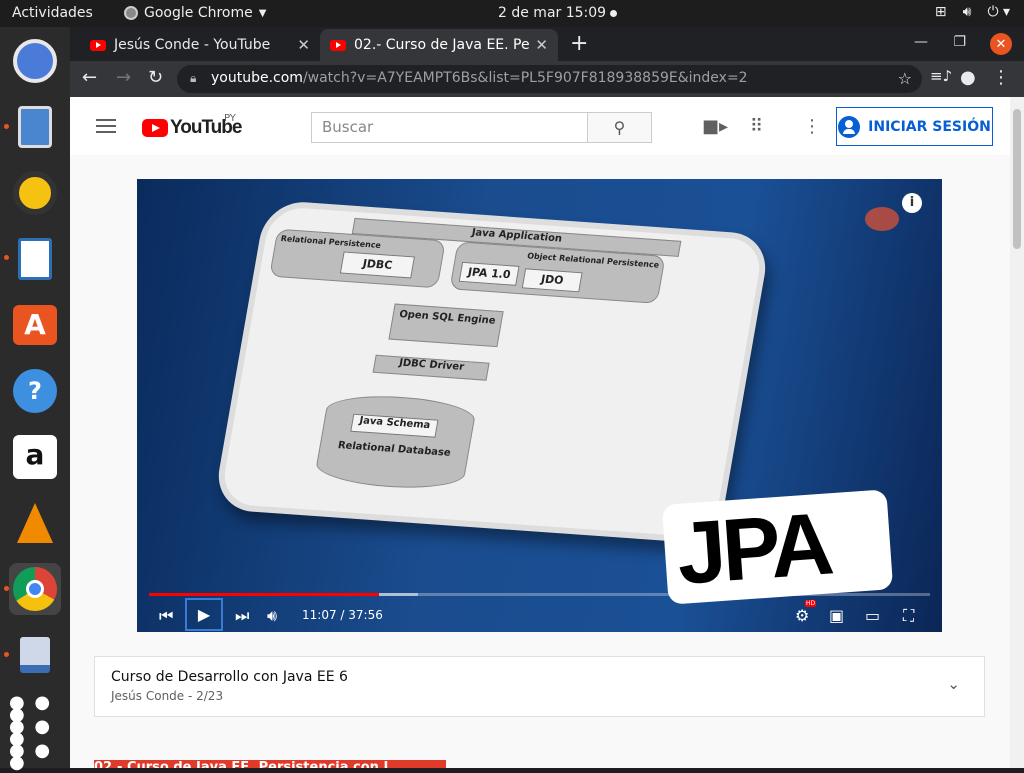 The image size is (1024, 773). I want to click on fullscreen-icon: ⛶, so click(908, 616).